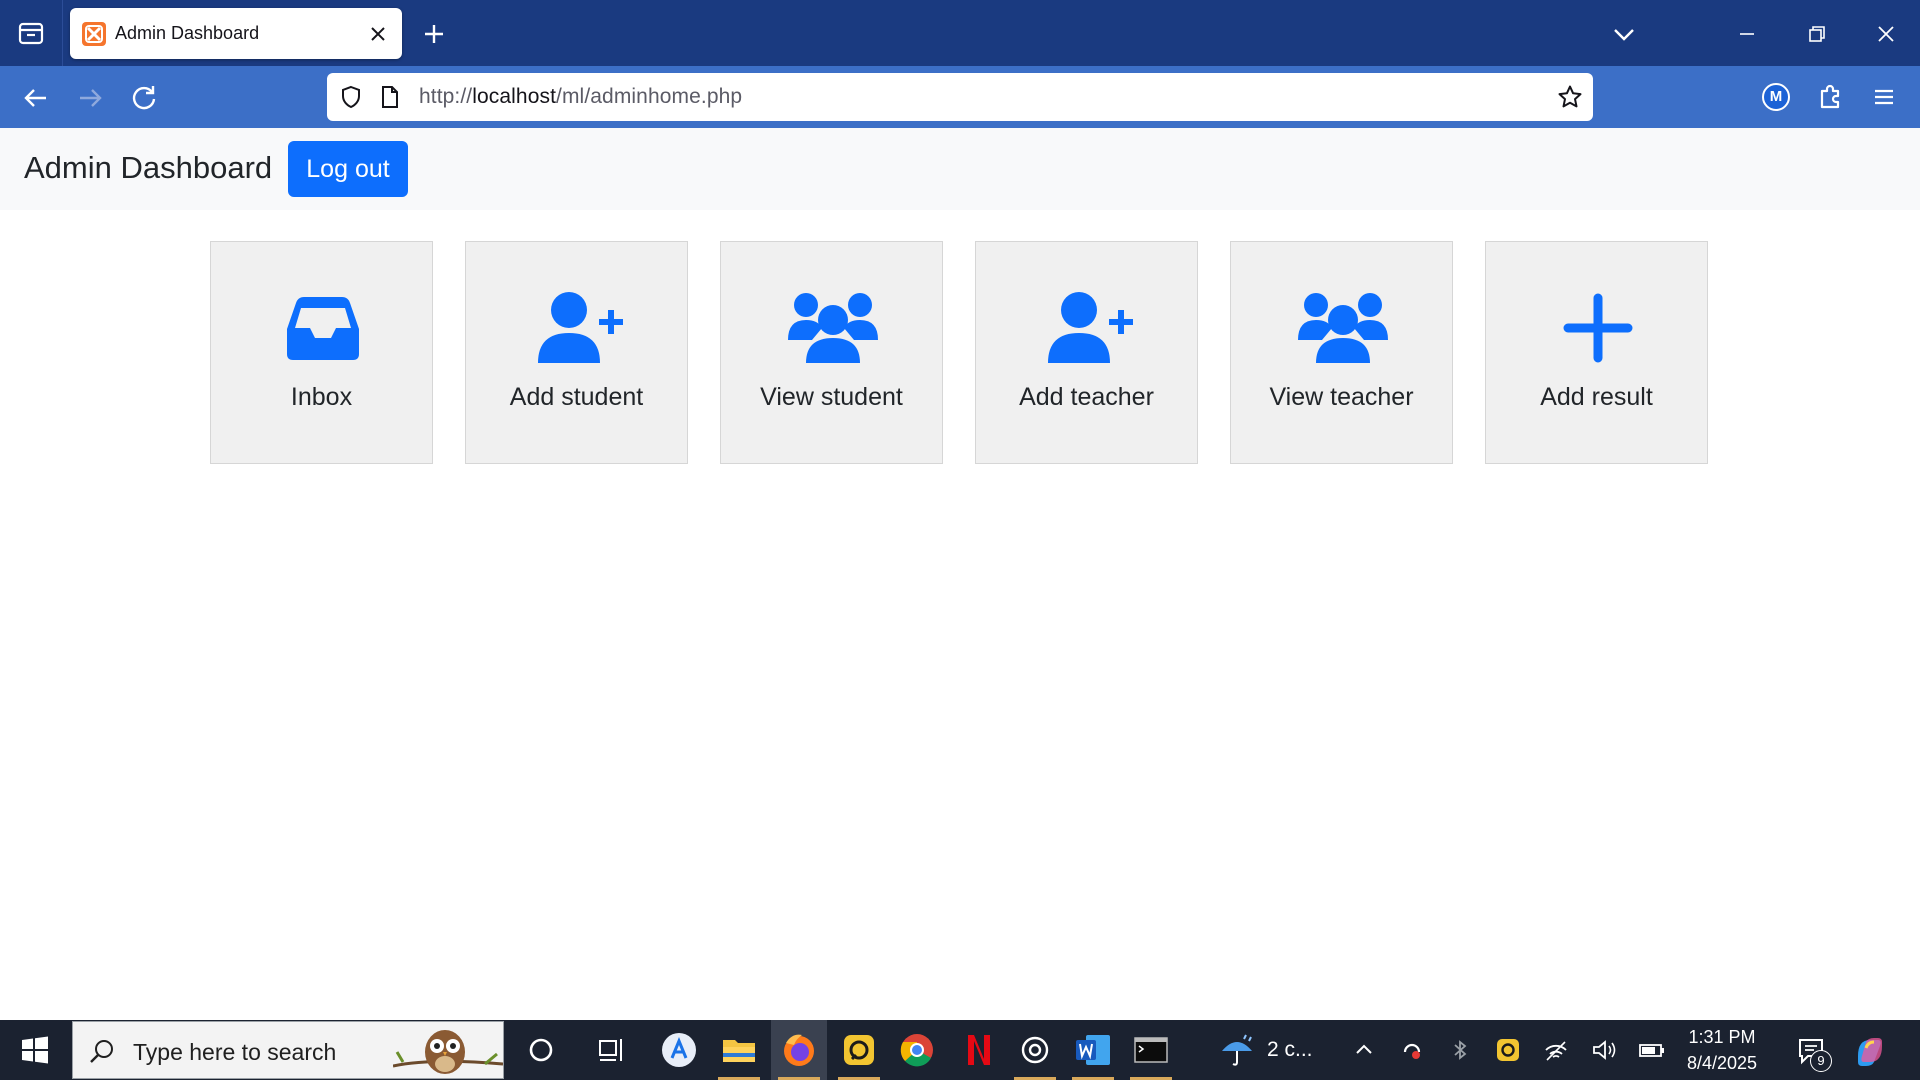 The image size is (1920, 1080). I want to click on url-text: http://localhost/ml/adminhome.php, so click(580, 97).